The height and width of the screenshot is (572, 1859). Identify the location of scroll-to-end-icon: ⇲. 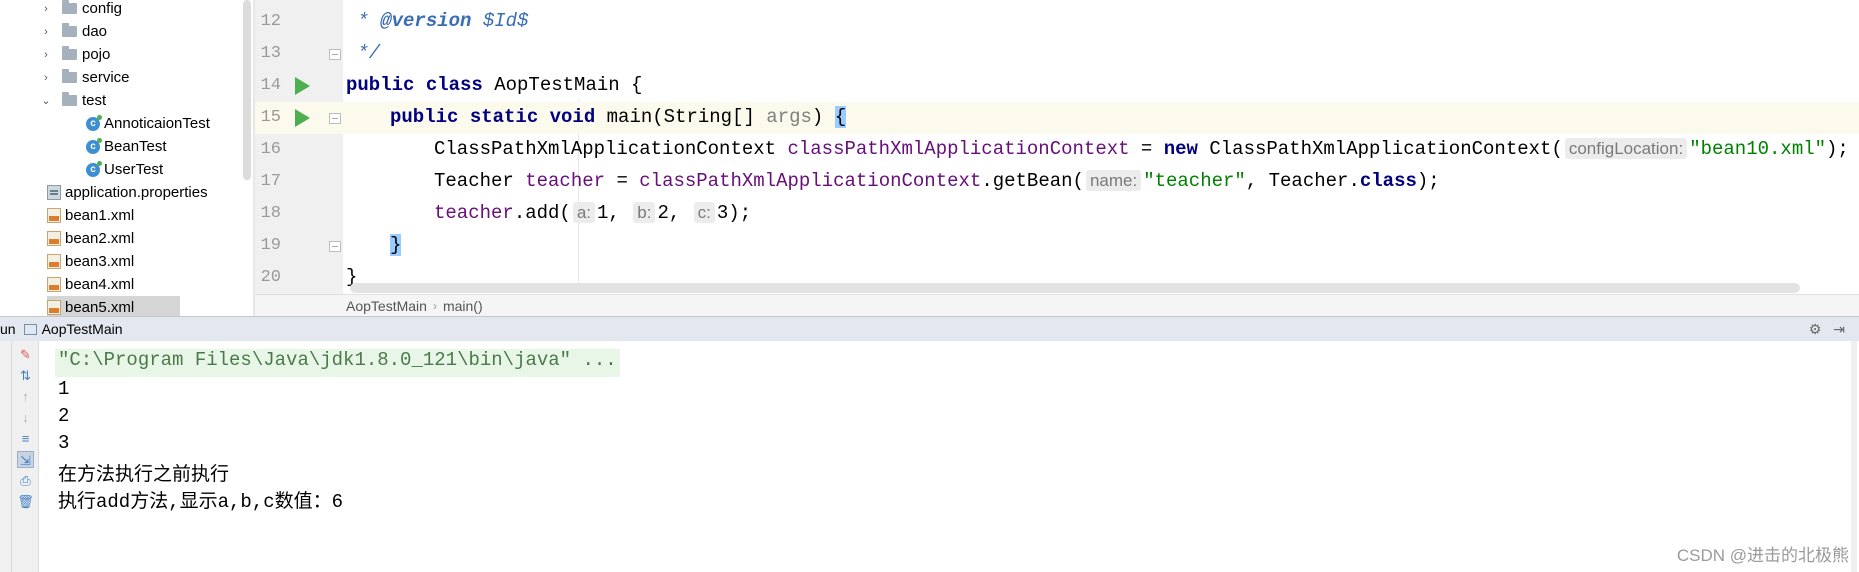
(25, 459).